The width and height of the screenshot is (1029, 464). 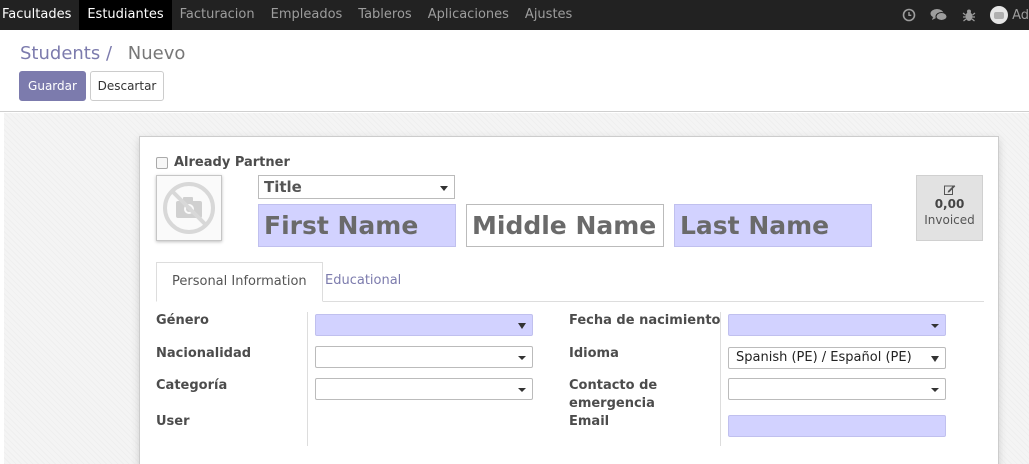 I want to click on last-name-input: Last Name, so click(x=773, y=225).